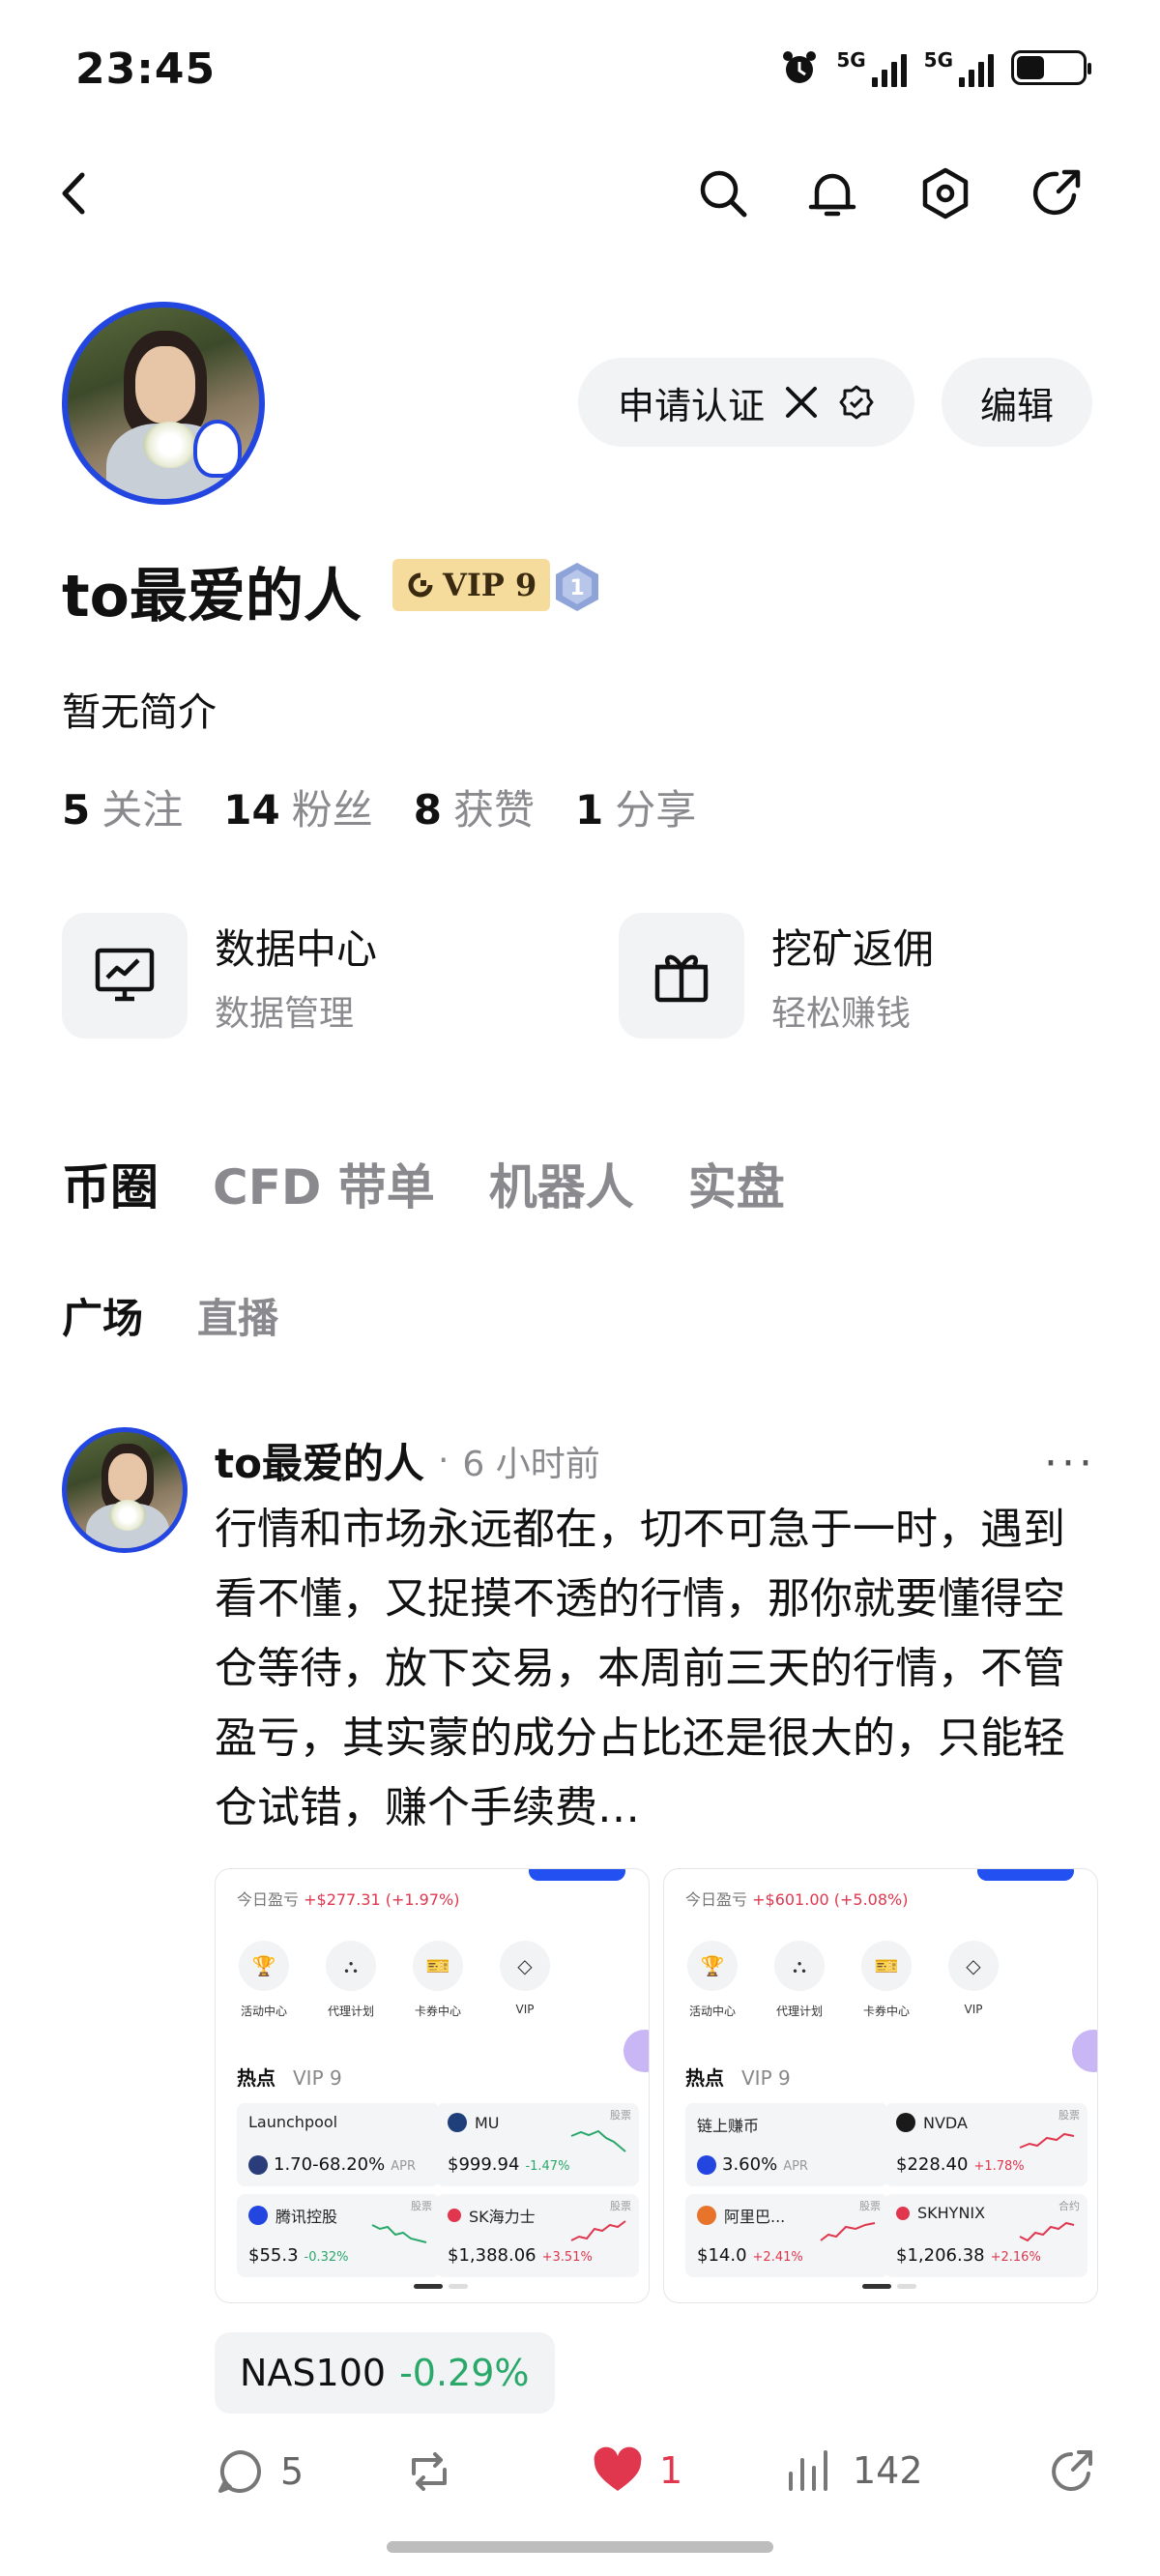 This screenshot has height=2576, width=1160. I want to click on profile-bio: 暂无简介, so click(140, 712).